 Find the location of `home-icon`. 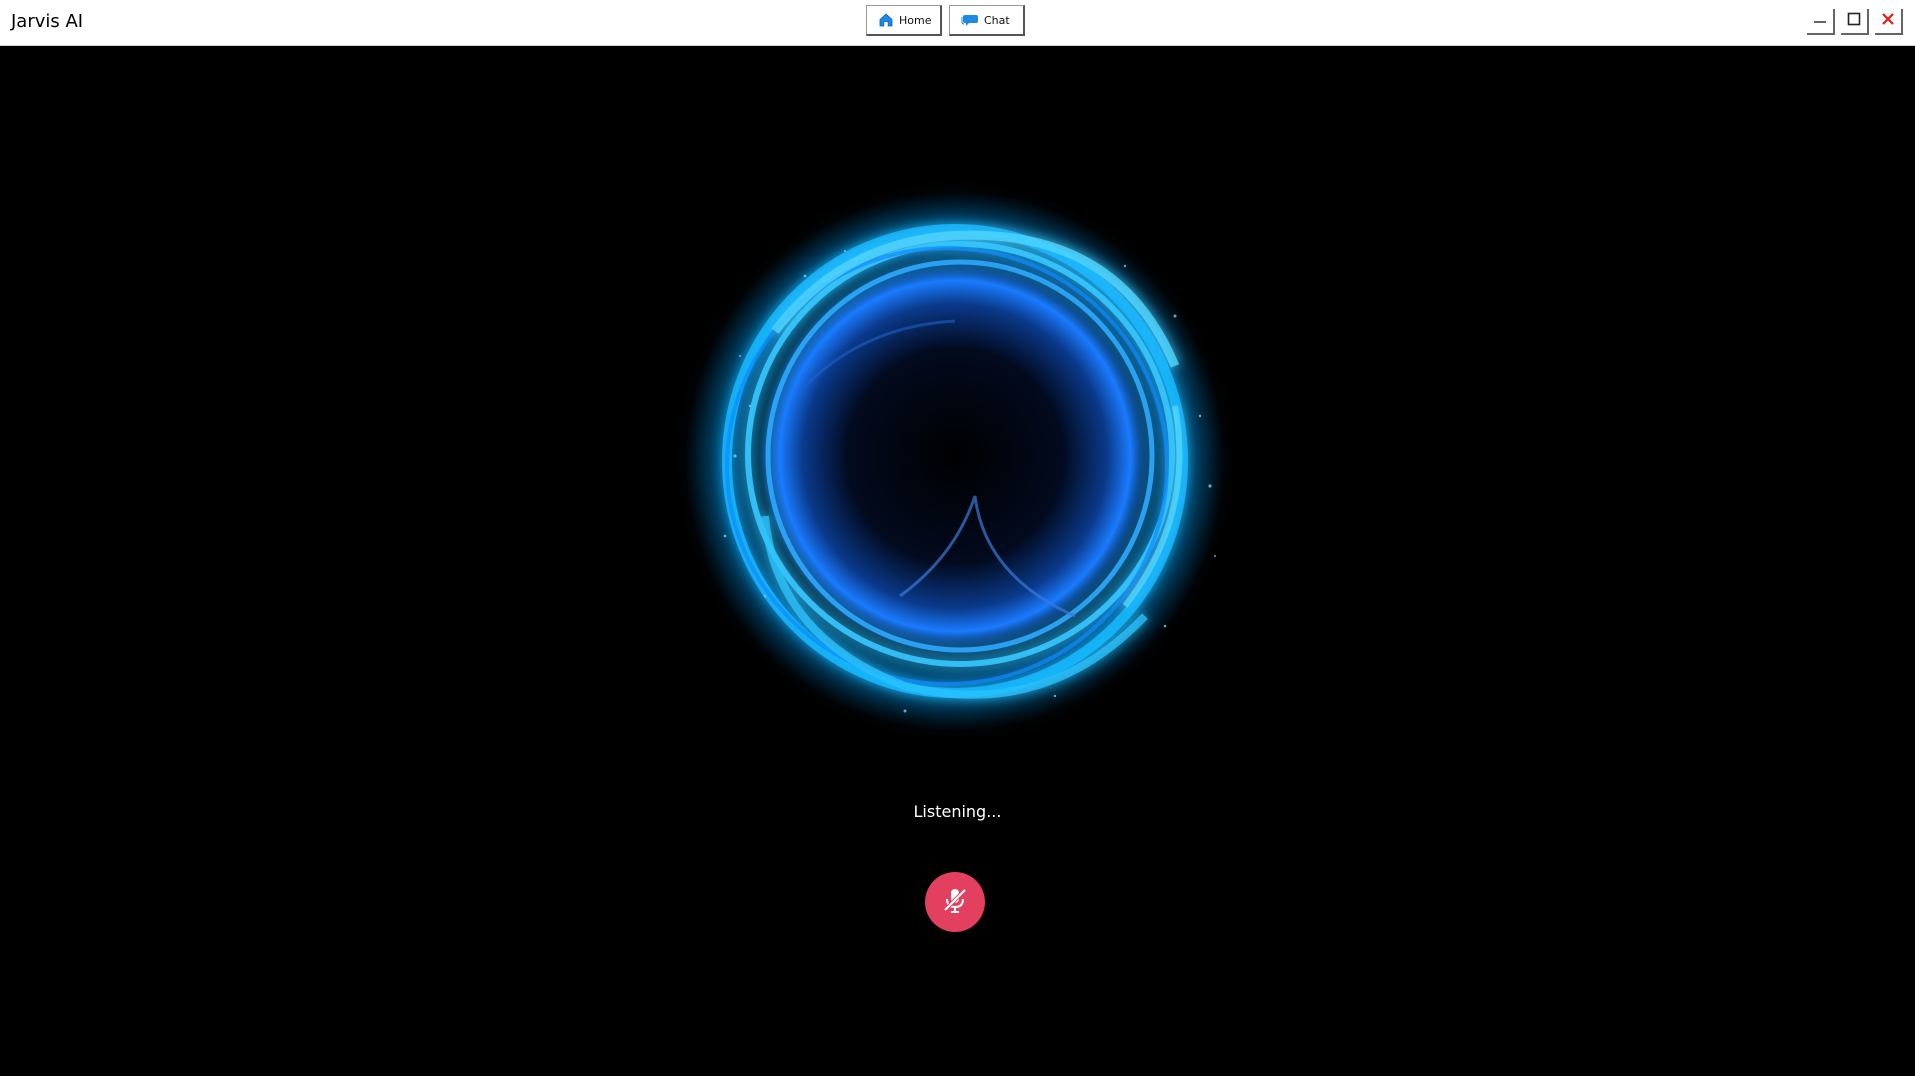

home-icon is located at coordinates (886, 20).